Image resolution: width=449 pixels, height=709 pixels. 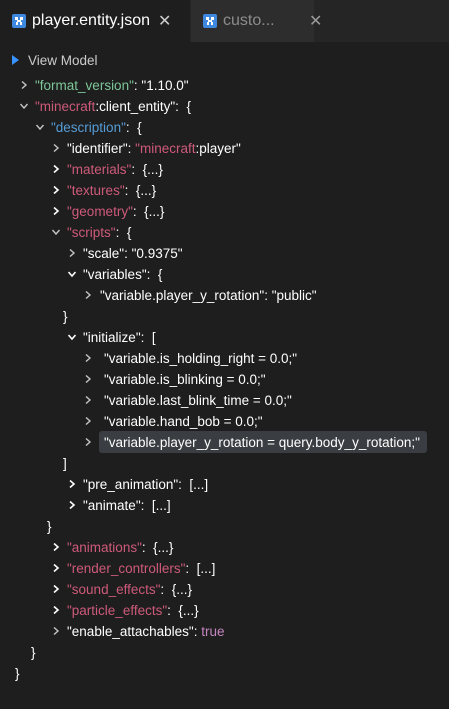 I want to click on value-format-version: "1.10.0", so click(x=165, y=85).